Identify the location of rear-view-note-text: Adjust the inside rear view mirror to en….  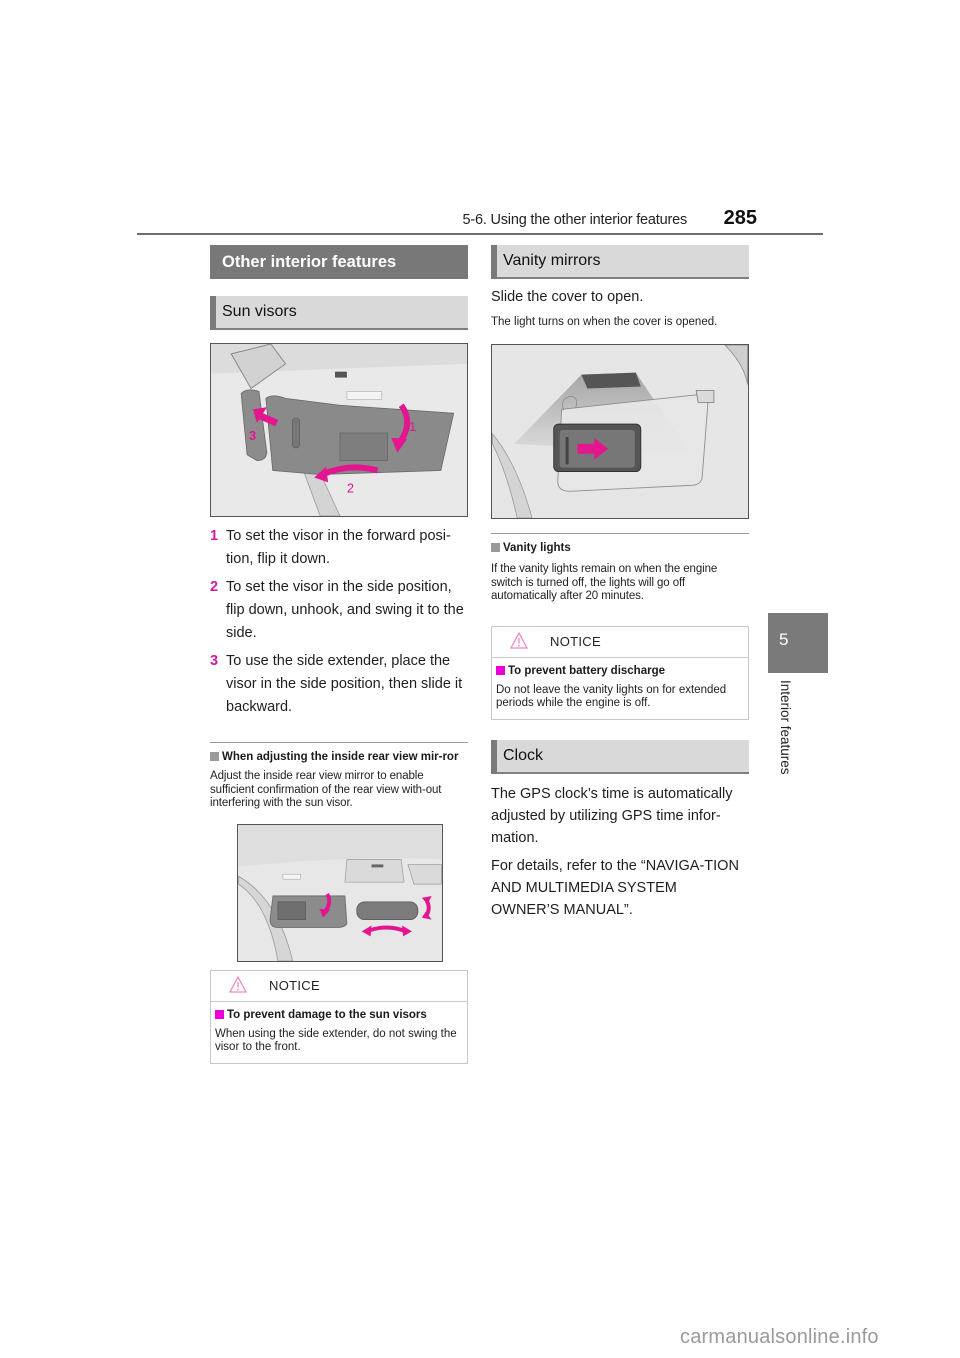
(326, 789).